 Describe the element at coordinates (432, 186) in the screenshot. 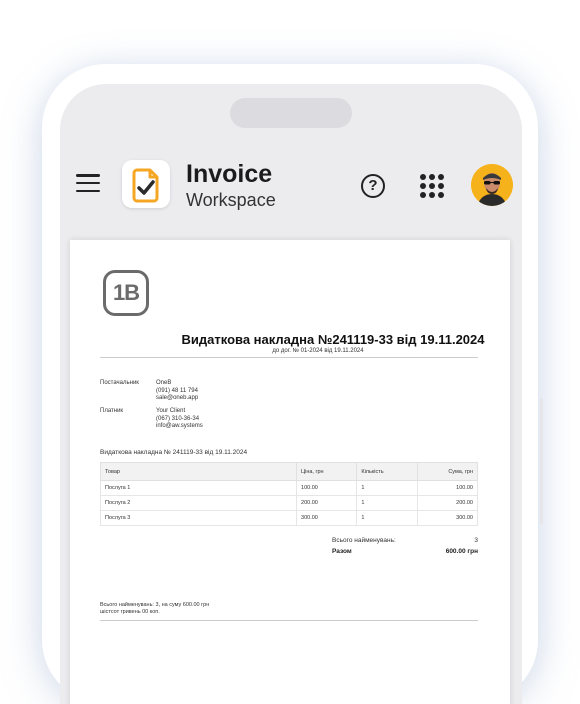

I see `apps-grid-icon` at that location.